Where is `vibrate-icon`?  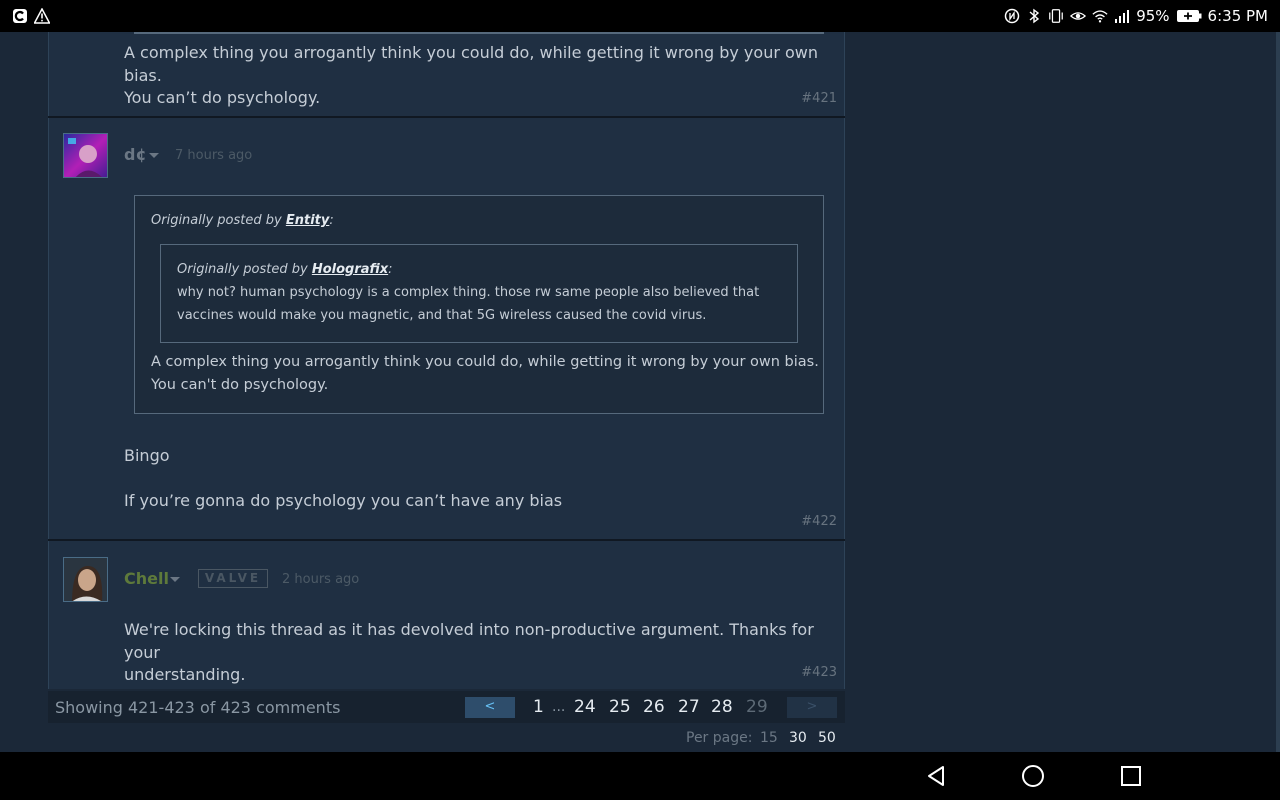
vibrate-icon is located at coordinates (1056, 16).